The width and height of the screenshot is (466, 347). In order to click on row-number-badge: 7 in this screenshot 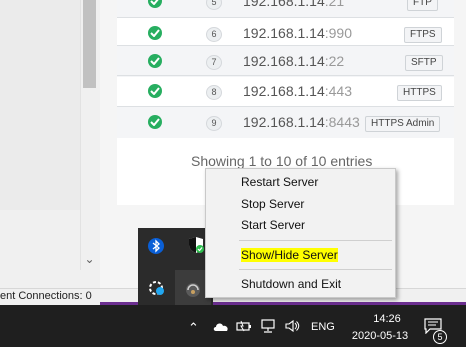, I will do `click(214, 62)`.